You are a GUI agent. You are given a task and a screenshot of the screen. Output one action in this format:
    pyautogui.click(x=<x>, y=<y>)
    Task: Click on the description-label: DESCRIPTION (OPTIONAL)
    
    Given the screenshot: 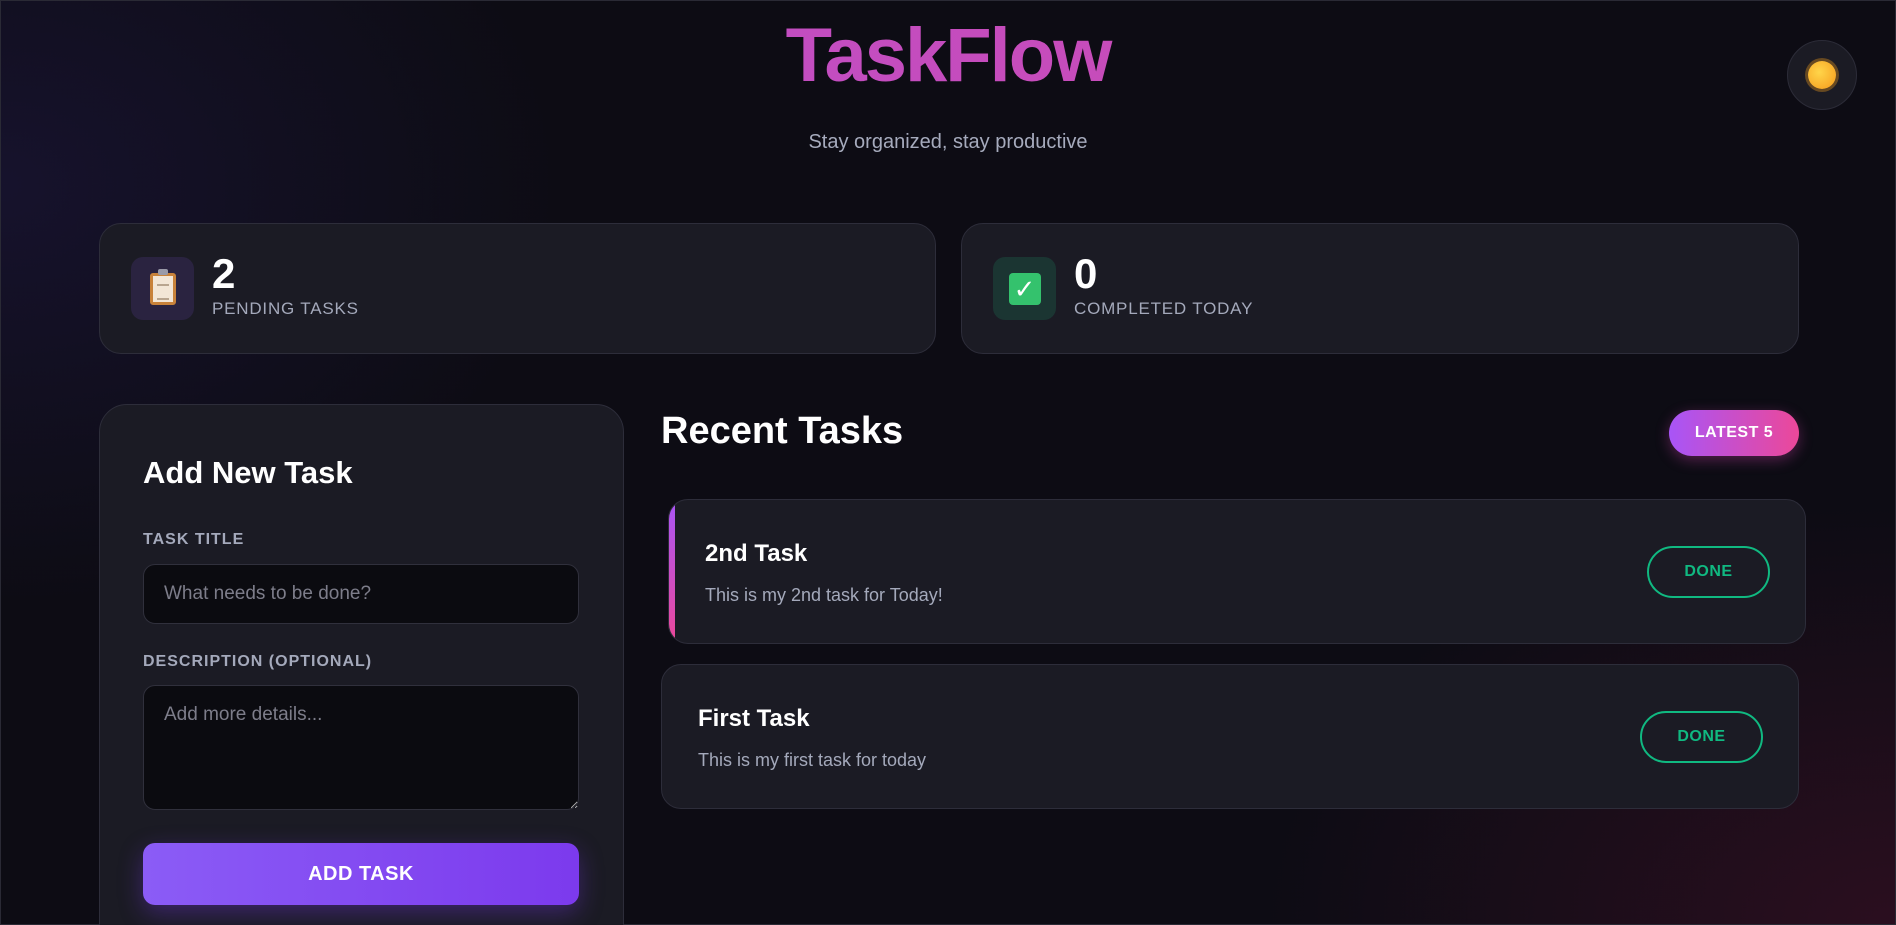 What is the action you would take?
    pyautogui.click(x=258, y=661)
    